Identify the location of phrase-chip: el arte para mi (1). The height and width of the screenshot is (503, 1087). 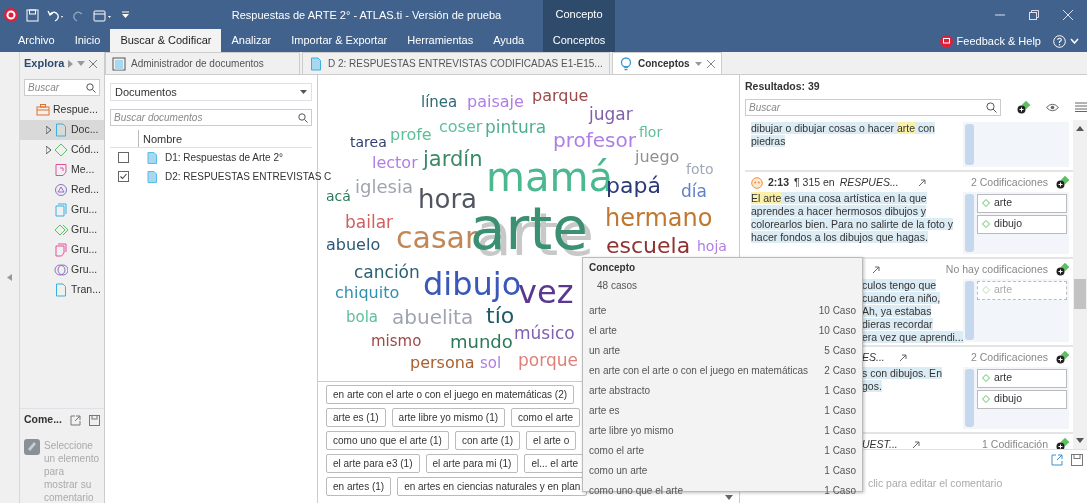
(472, 463).